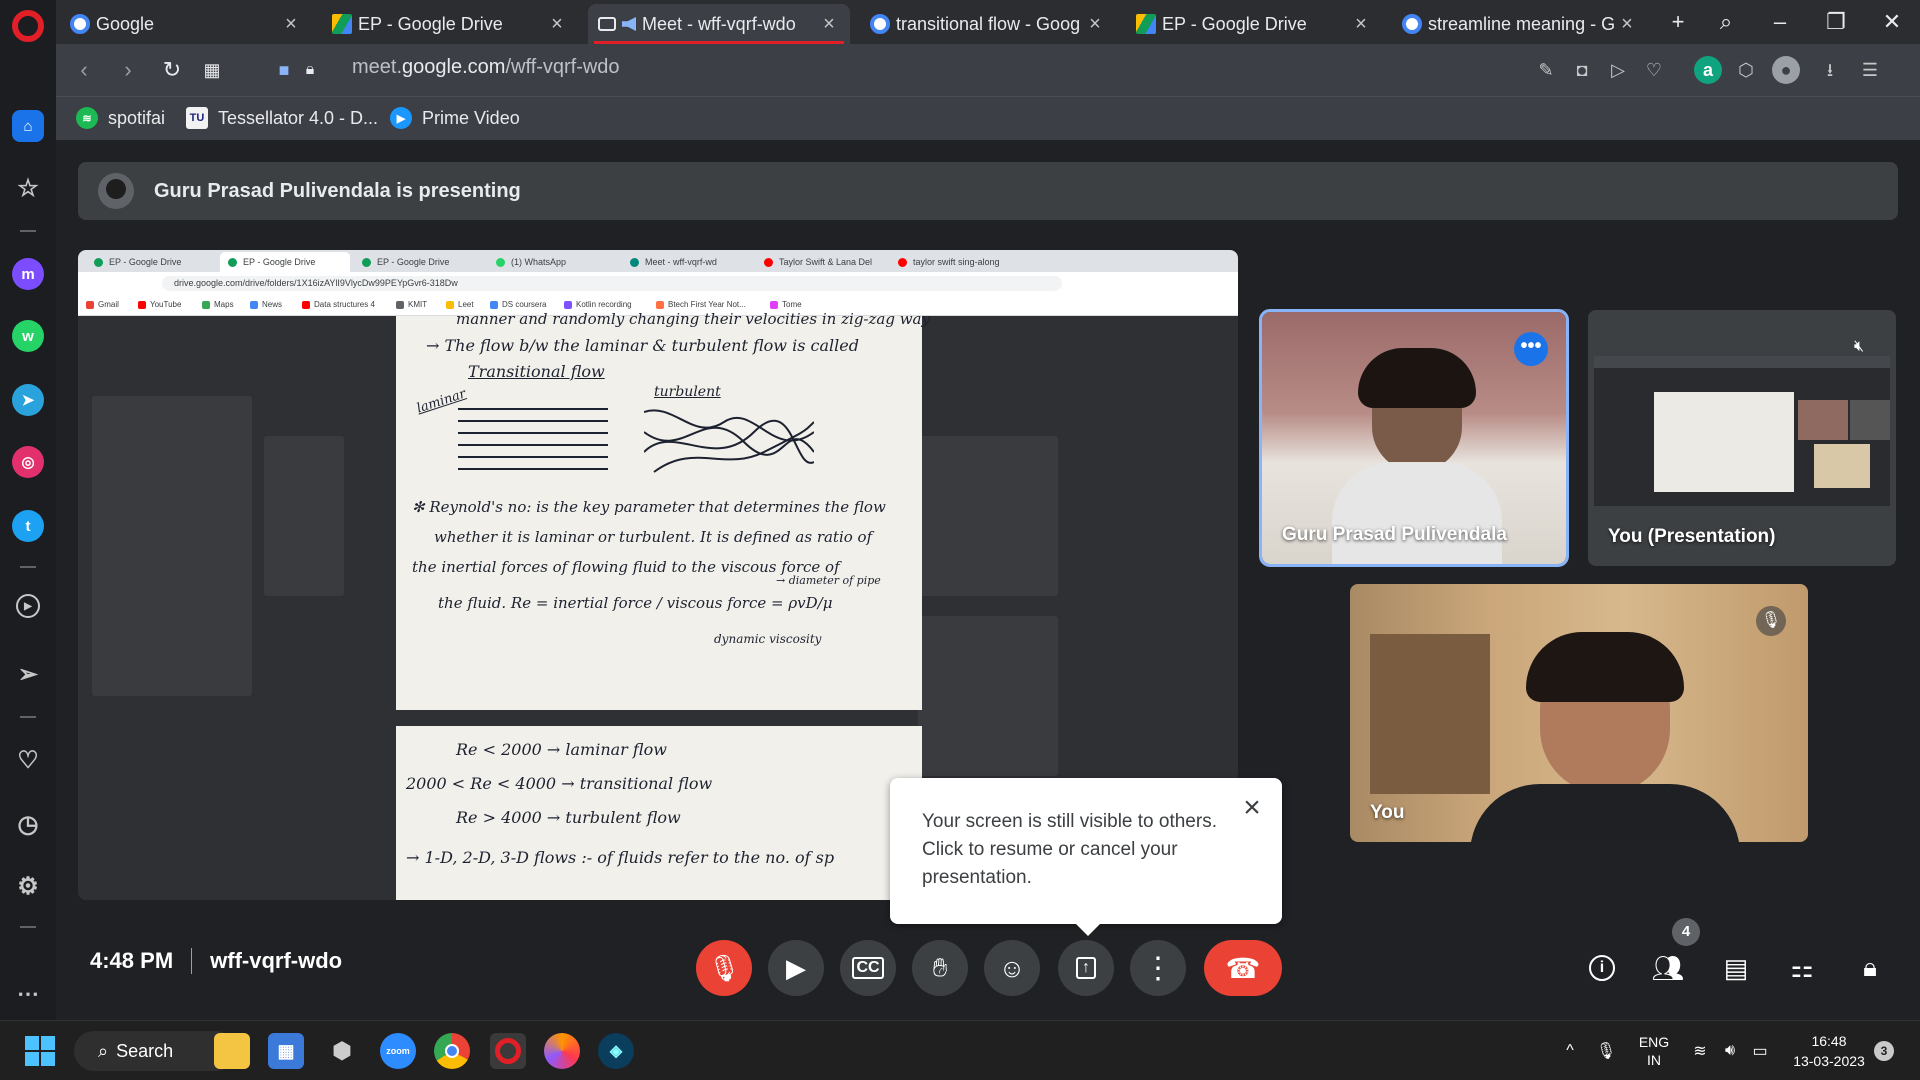  Describe the element at coordinates (1786, 70) in the screenshot. I see `profile-icon: ●` at that location.